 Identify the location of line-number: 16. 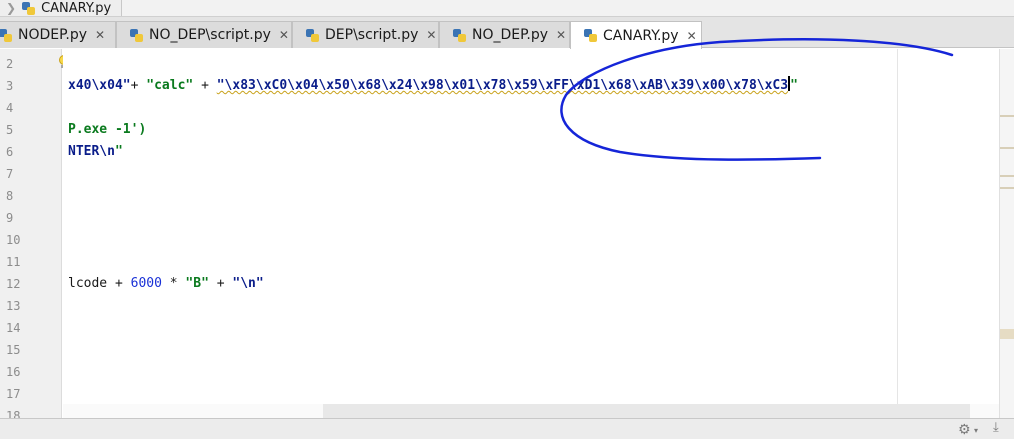
(13, 372).